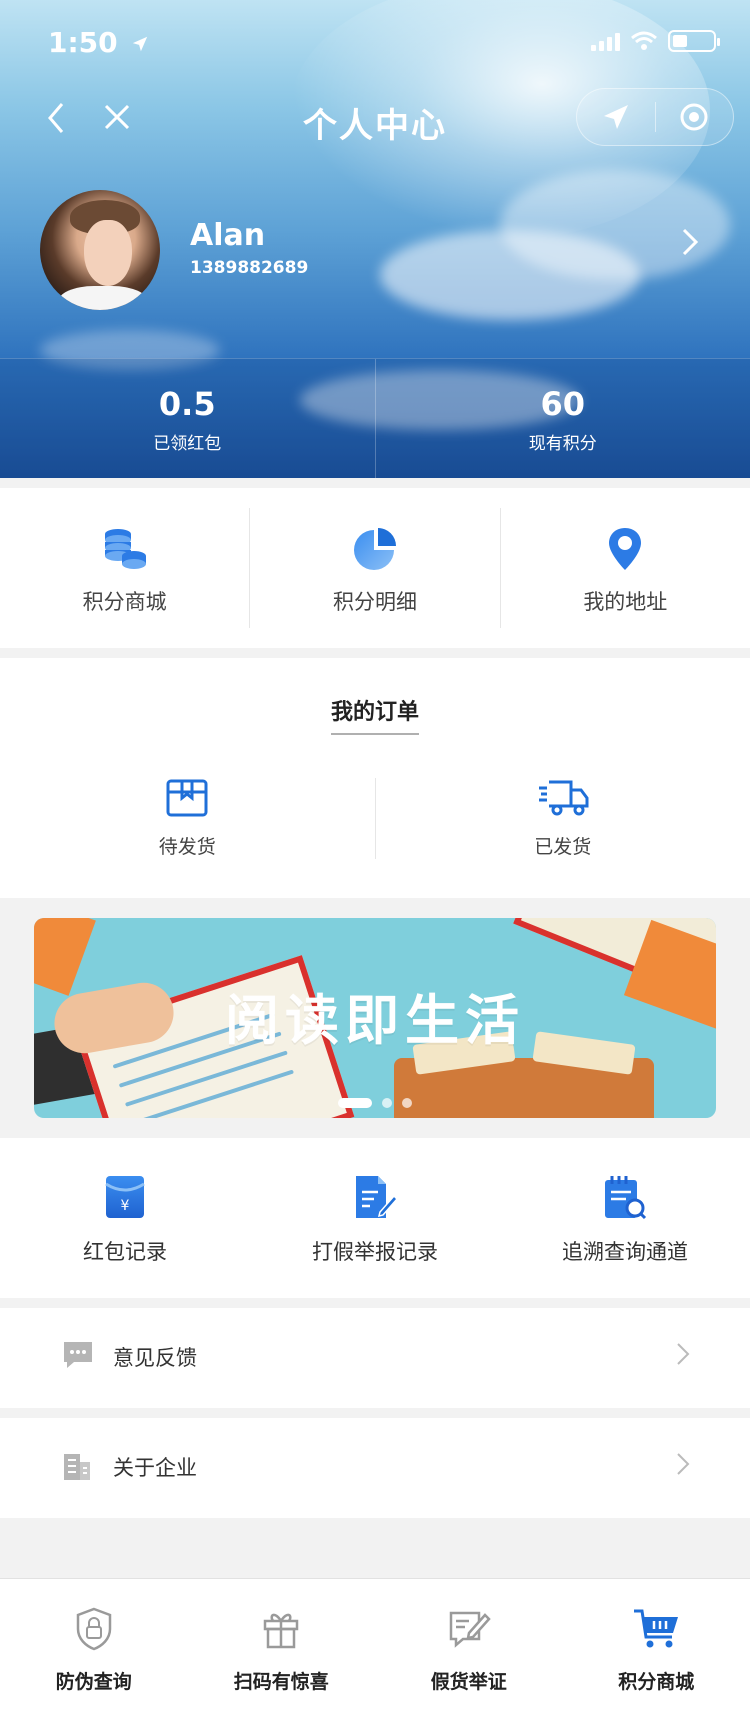 The width and height of the screenshot is (750, 1720). I want to click on tab-counterfeit-evidence: 假货举证, so click(469, 1649).